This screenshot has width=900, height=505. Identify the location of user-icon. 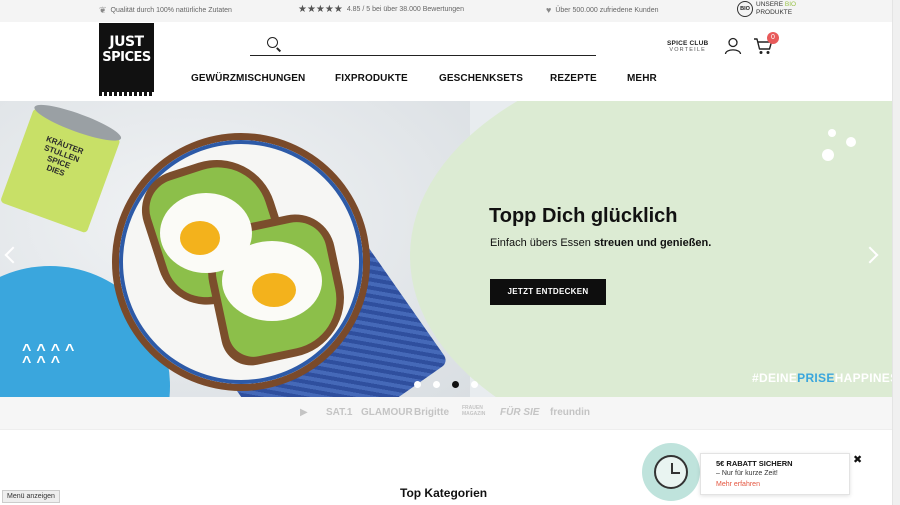
(733, 46).